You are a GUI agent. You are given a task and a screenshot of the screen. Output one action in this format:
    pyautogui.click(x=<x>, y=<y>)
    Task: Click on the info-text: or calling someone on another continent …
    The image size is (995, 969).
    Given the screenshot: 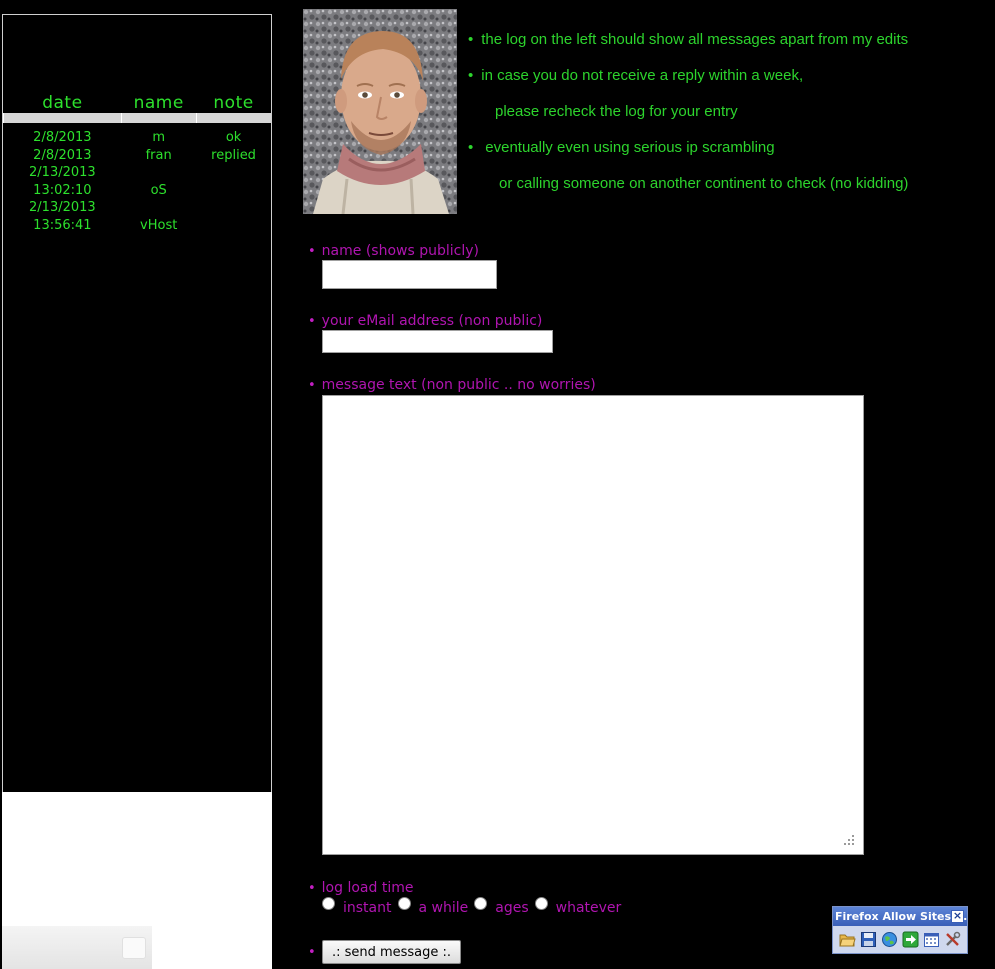 What is the action you would take?
    pyautogui.click(x=704, y=183)
    